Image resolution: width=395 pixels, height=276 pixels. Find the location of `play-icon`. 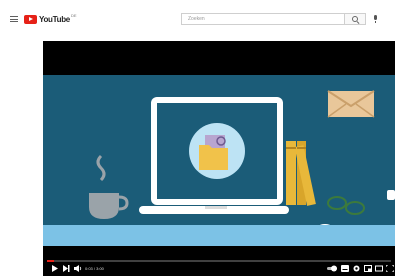

play-icon is located at coordinates (54, 268).